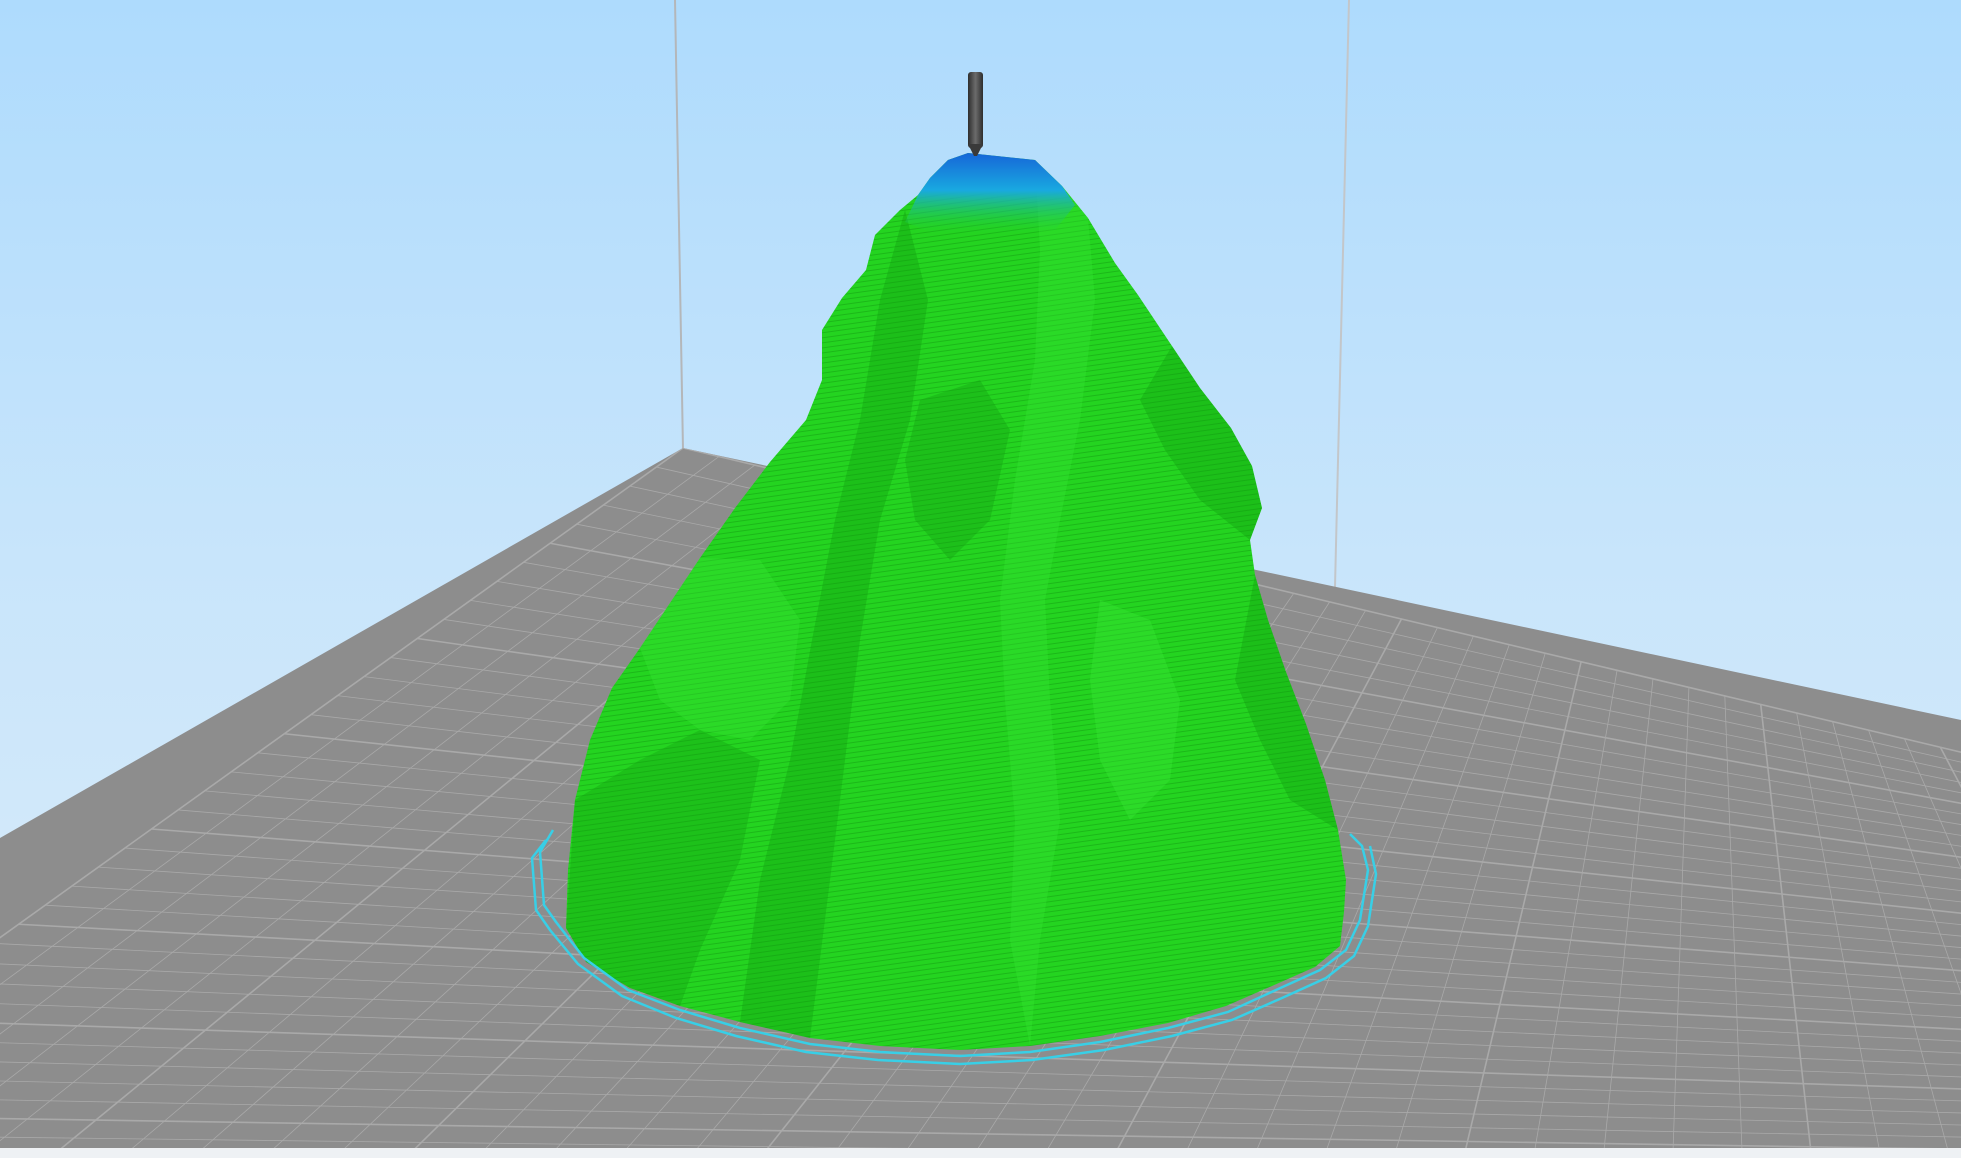  What do you see at coordinates (980, 1153) in the screenshot?
I see `viewport-bottom-edge` at bounding box center [980, 1153].